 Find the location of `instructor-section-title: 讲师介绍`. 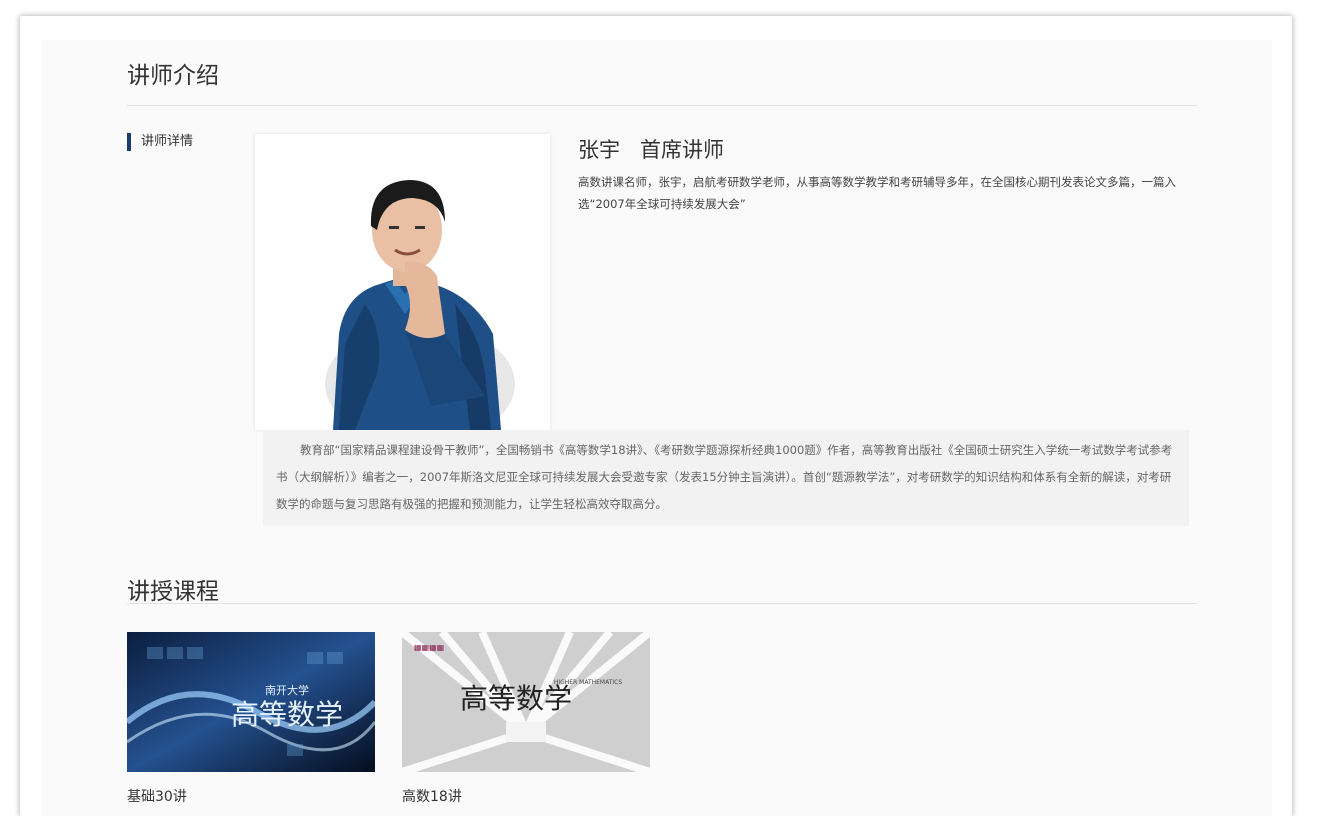

instructor-section-title: 讲师介绍 is located at coordinates (173, 76).